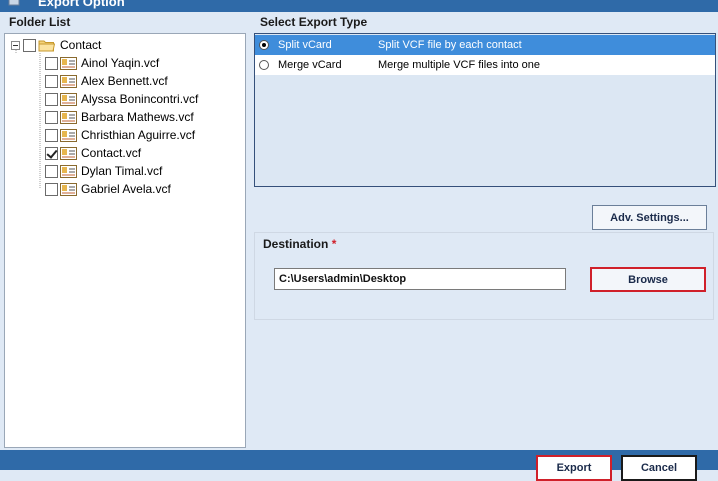 This screenshot has height=481, width=718. I want to click on destination-label: Destination *, so click(299, 244).